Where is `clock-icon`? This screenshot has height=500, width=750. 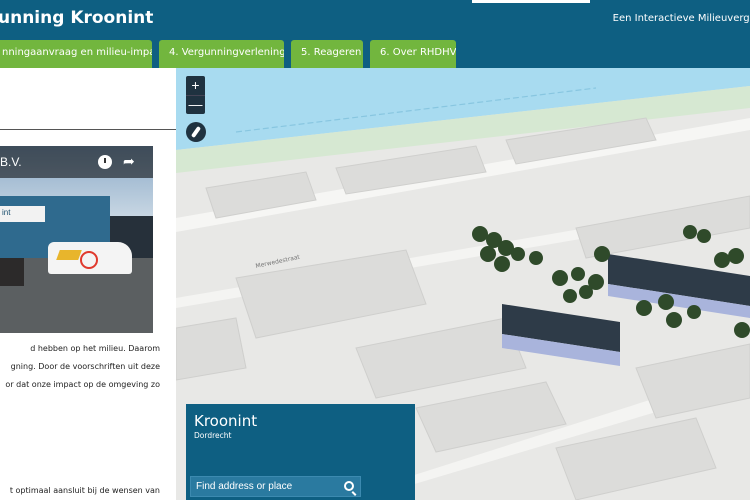
clock-icon is located at coordinates (105, 162).